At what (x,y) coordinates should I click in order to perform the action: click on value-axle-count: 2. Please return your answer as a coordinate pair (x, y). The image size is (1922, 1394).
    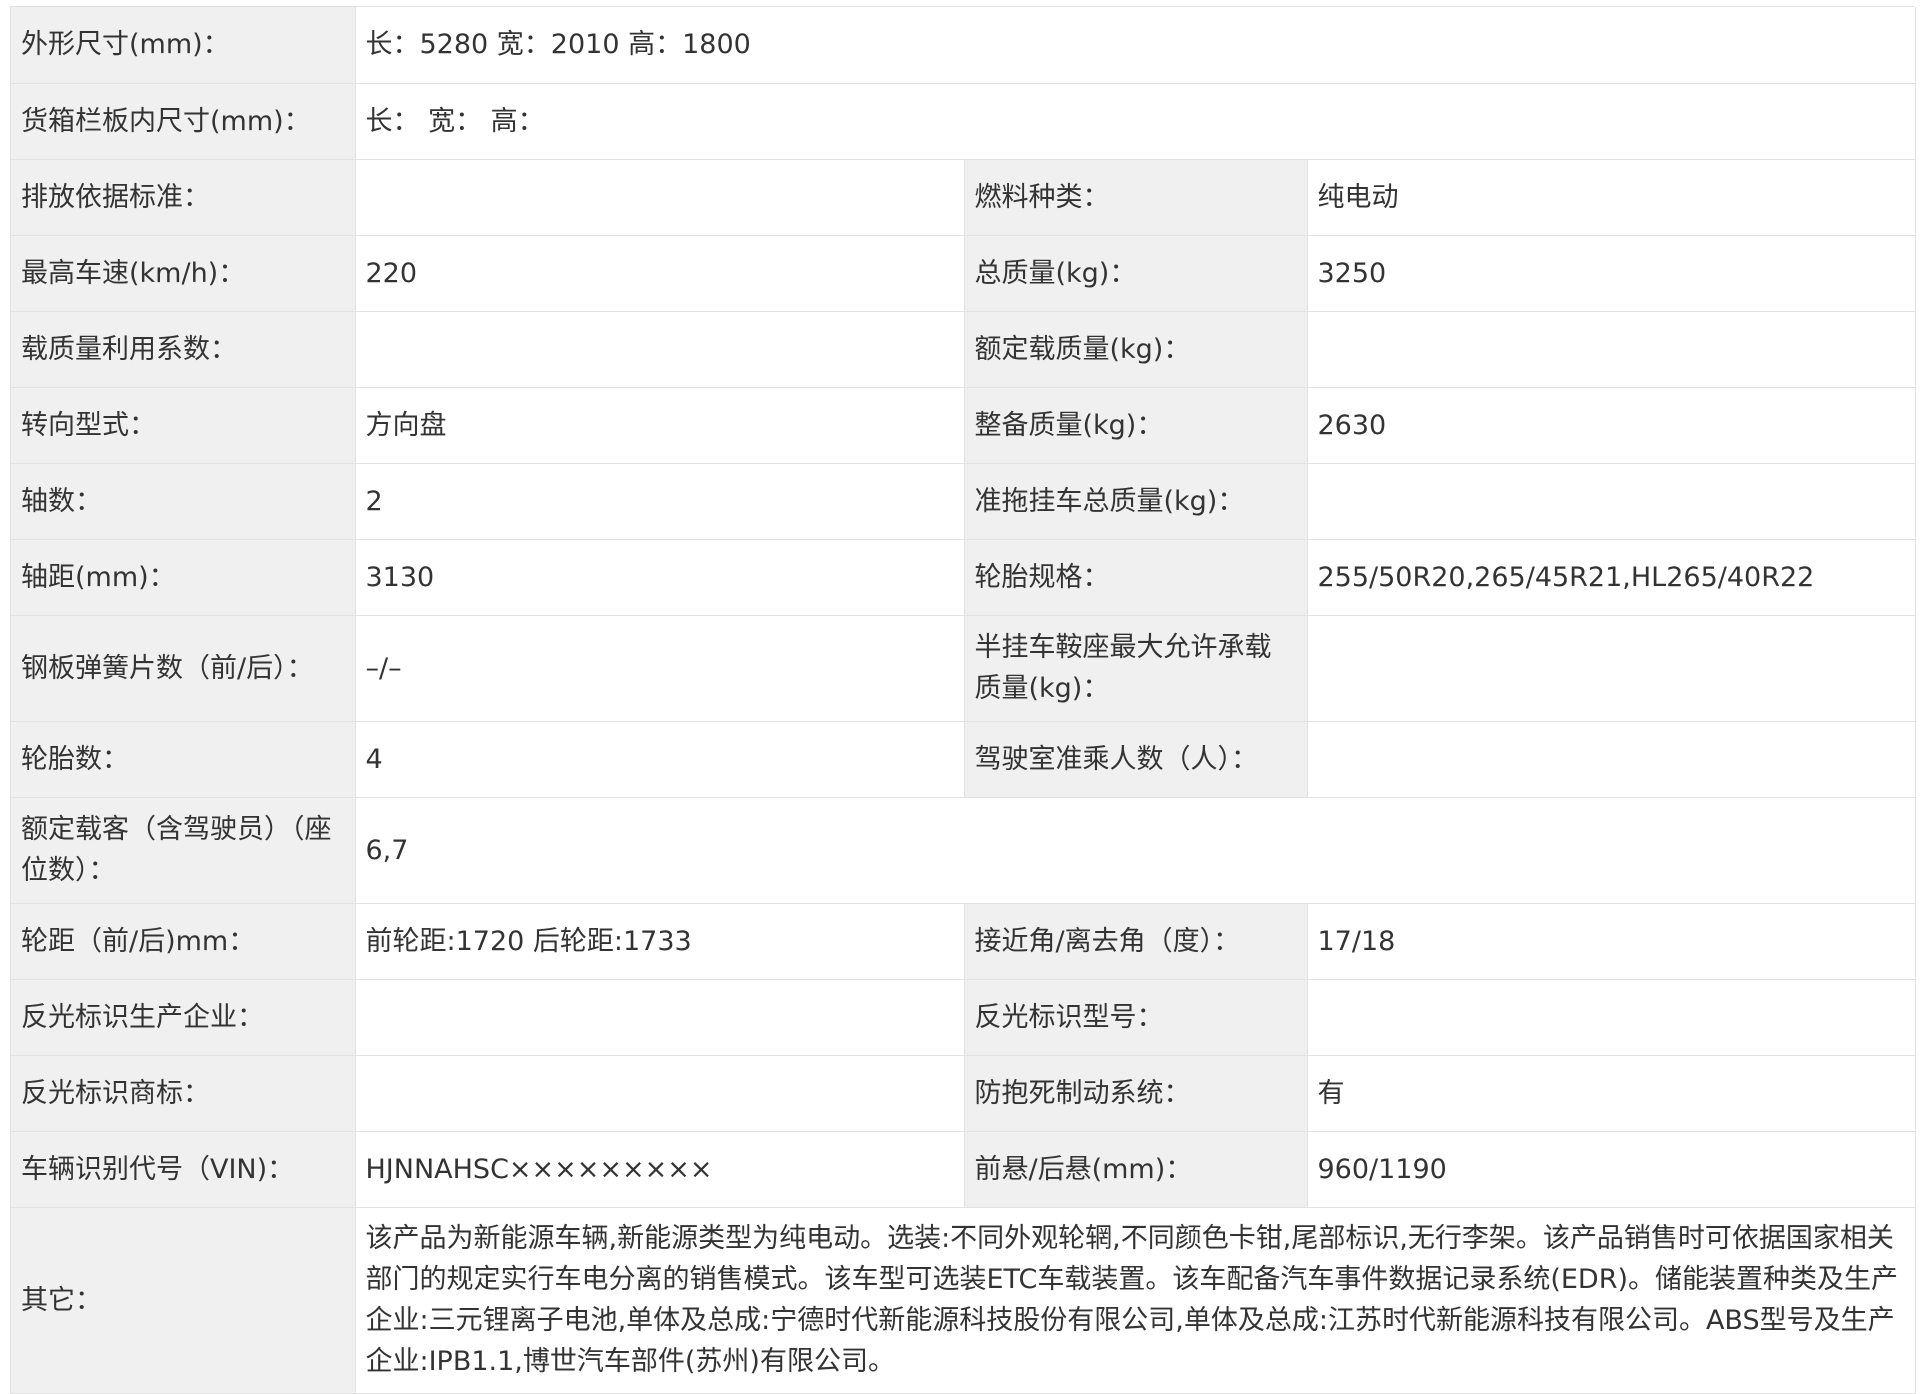
    Looking at the image, I should click on (660, 501).